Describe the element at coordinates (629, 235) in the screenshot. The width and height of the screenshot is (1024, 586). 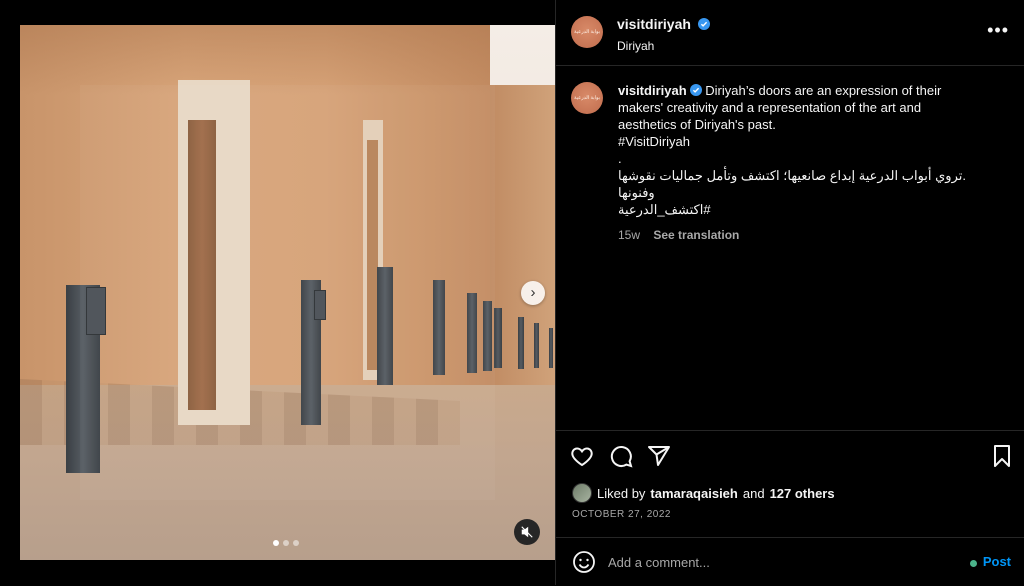
I see `post-age: 15w` at that location.